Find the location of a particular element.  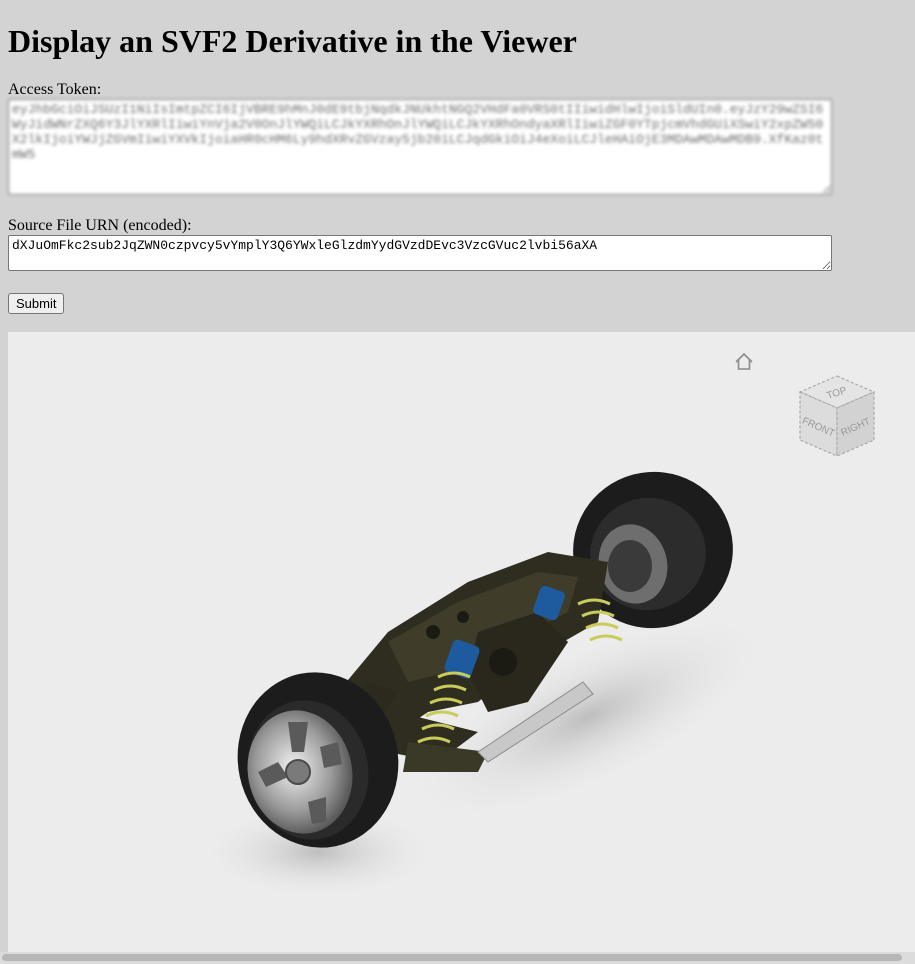

submit-button: Submit is located at coordinates (36, 303).